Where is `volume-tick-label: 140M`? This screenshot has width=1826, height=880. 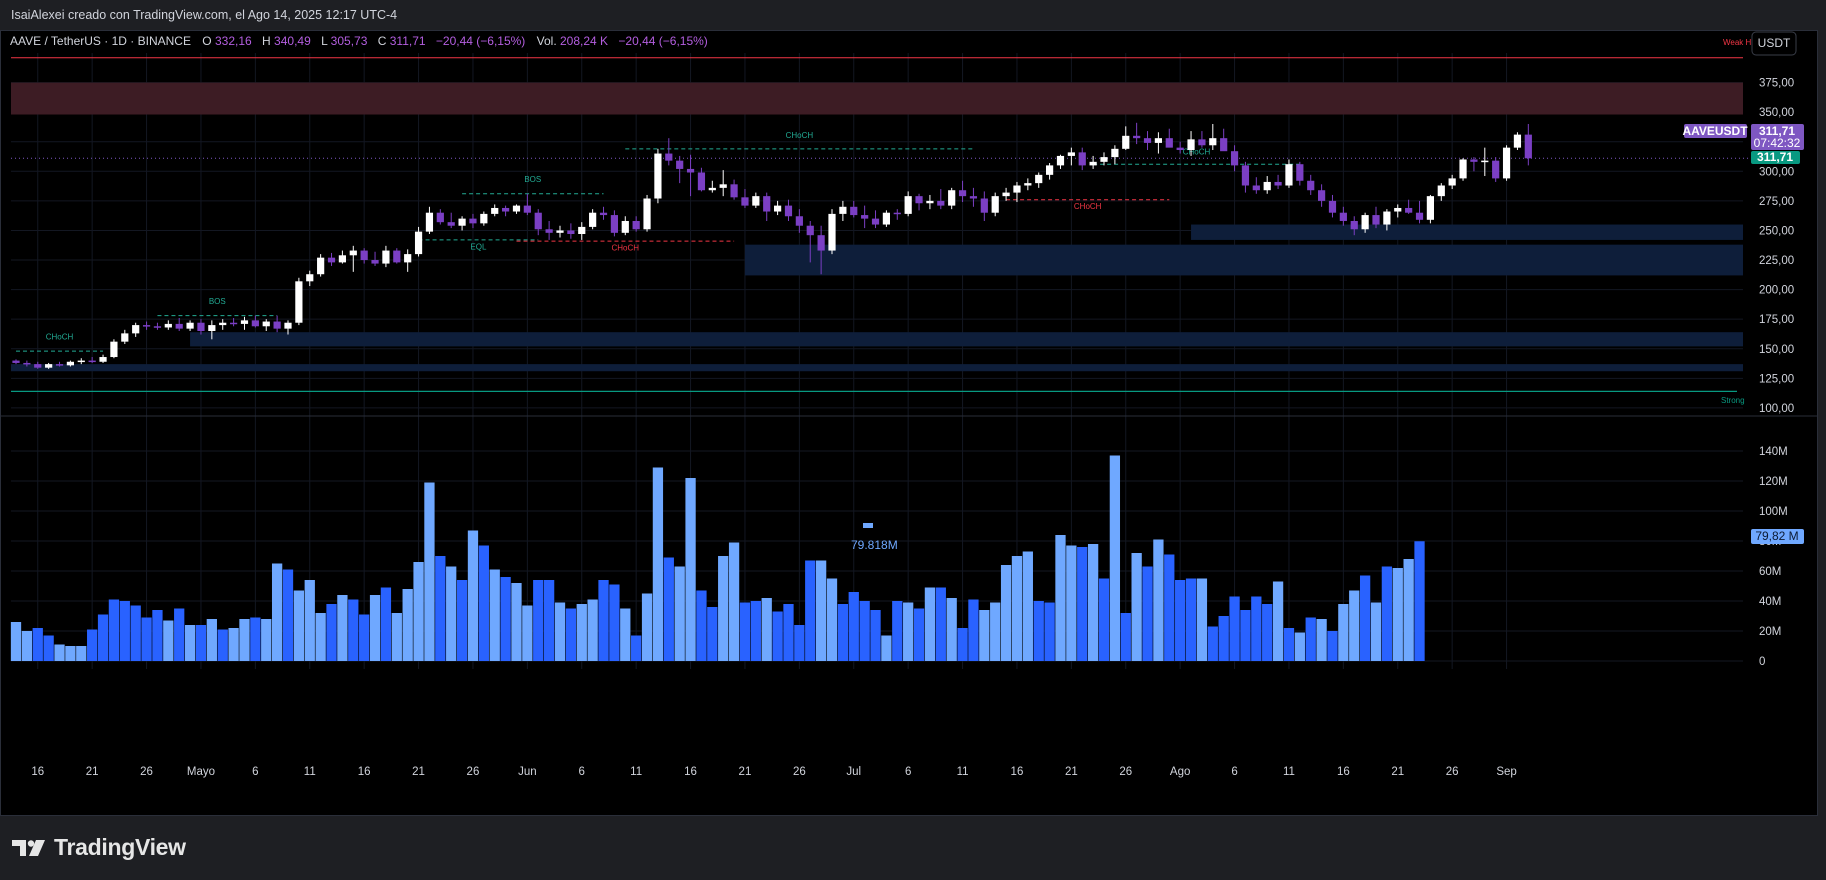 volume-tick-label: 140M is located at coordinates (1773, 452).